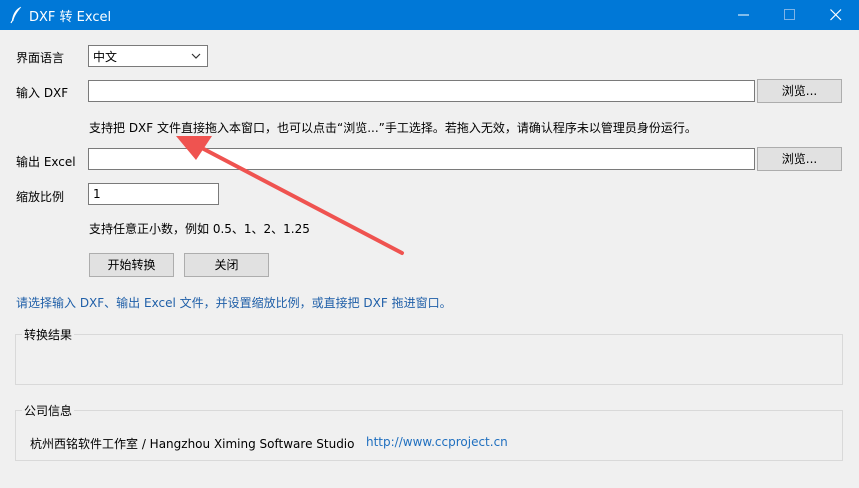 This screenshot has height=488, width=859. I want to click on result-group-title: 转换结果, so click(48, 334).